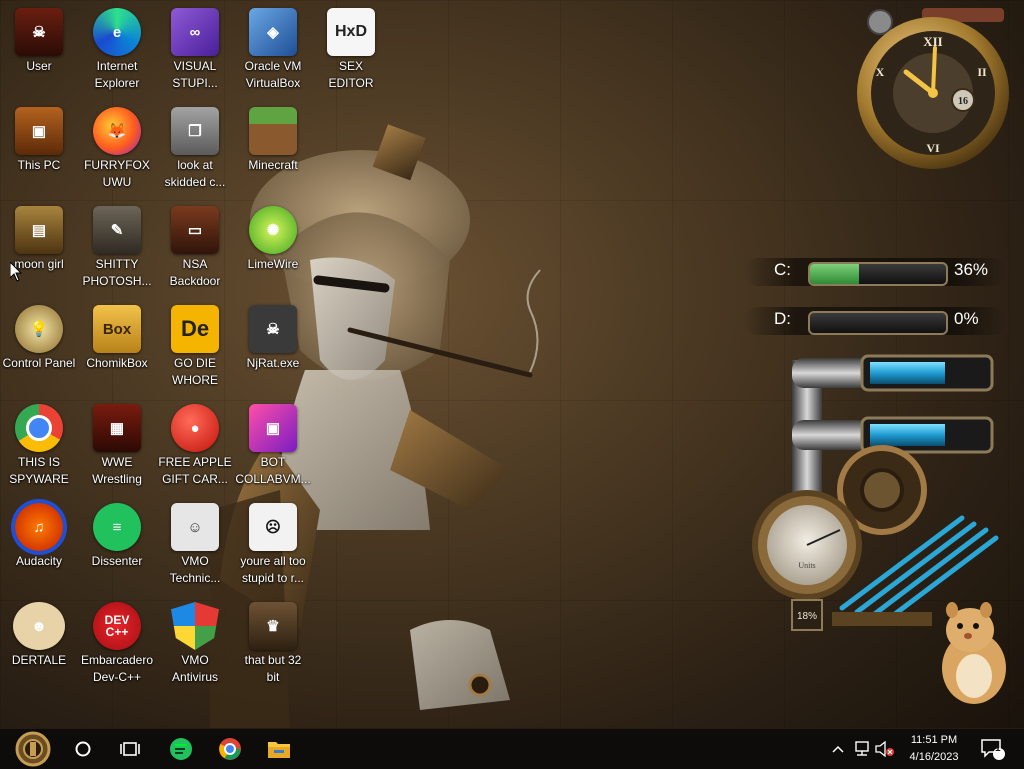  I want to click on notification-icon, so click(993, 749).